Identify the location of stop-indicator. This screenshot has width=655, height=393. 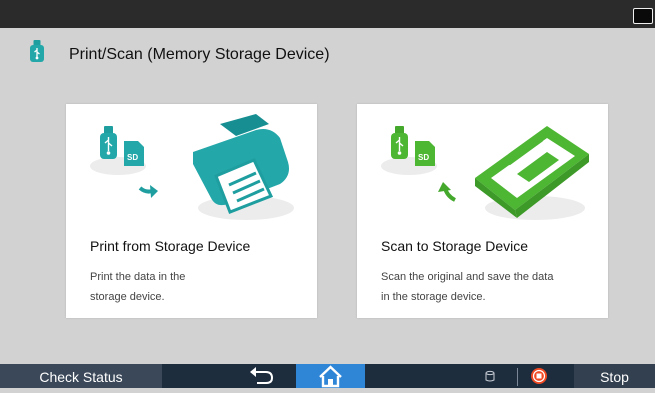
(538, 376).